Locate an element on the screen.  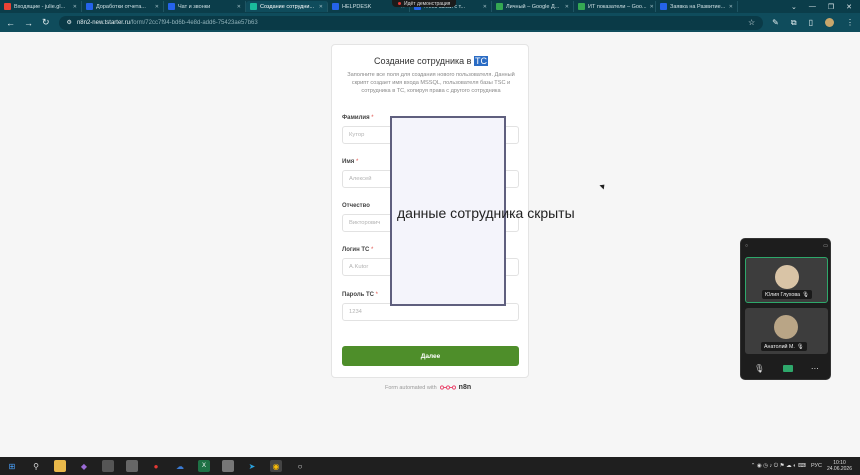
minimize-icon: — is located at coordinates (812, 6).